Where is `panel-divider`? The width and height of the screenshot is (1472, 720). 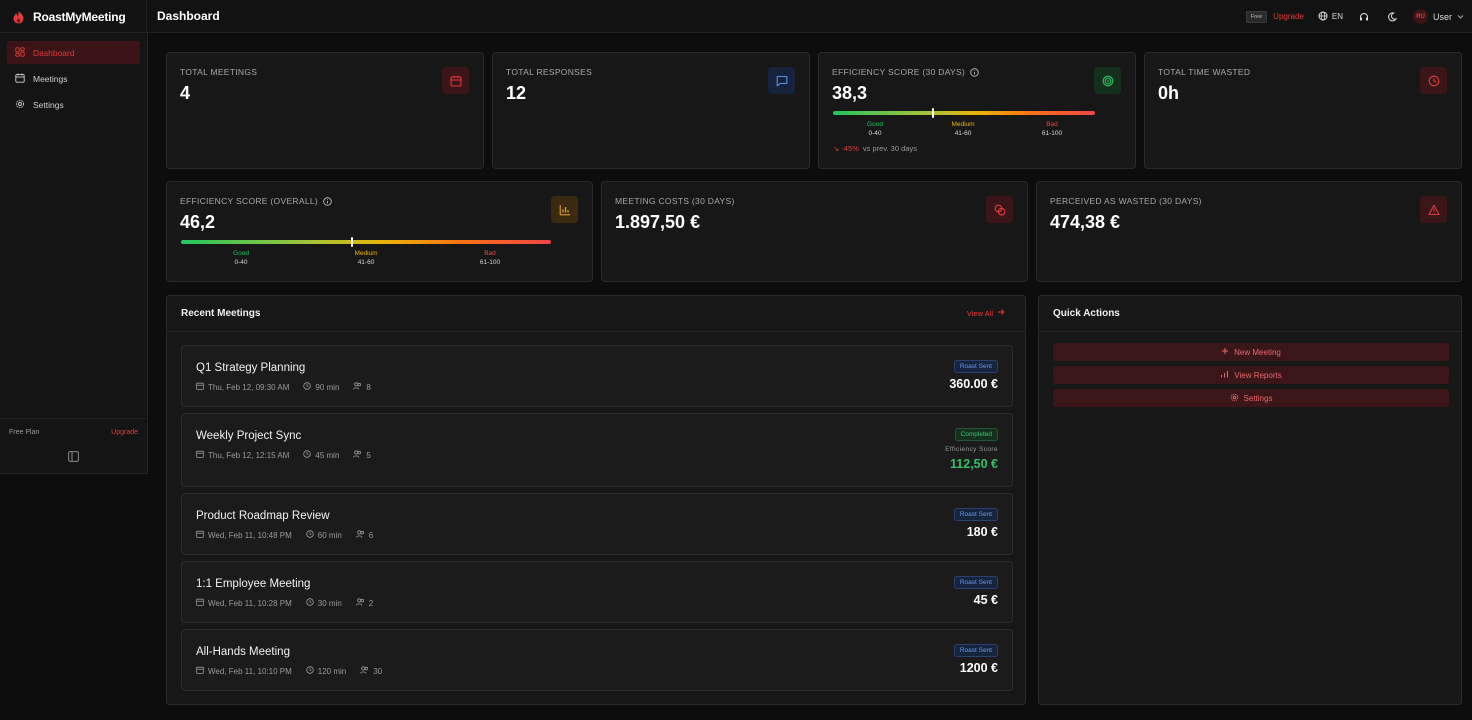 panel-divider is located at coordinates (596, 331).